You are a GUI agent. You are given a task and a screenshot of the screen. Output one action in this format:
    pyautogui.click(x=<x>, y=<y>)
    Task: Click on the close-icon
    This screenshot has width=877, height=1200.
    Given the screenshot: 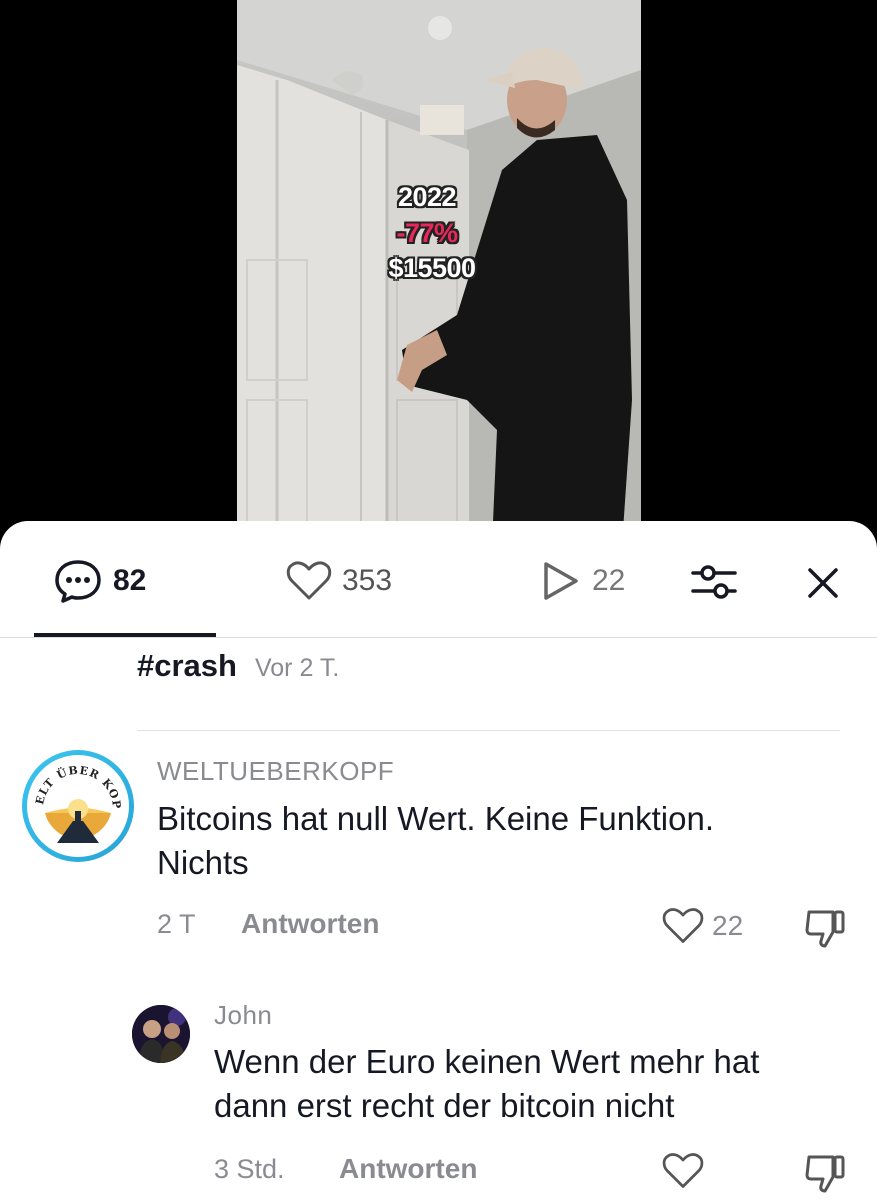 What is the action you would take?
    pyautogui.click(x=823, y=583)
    